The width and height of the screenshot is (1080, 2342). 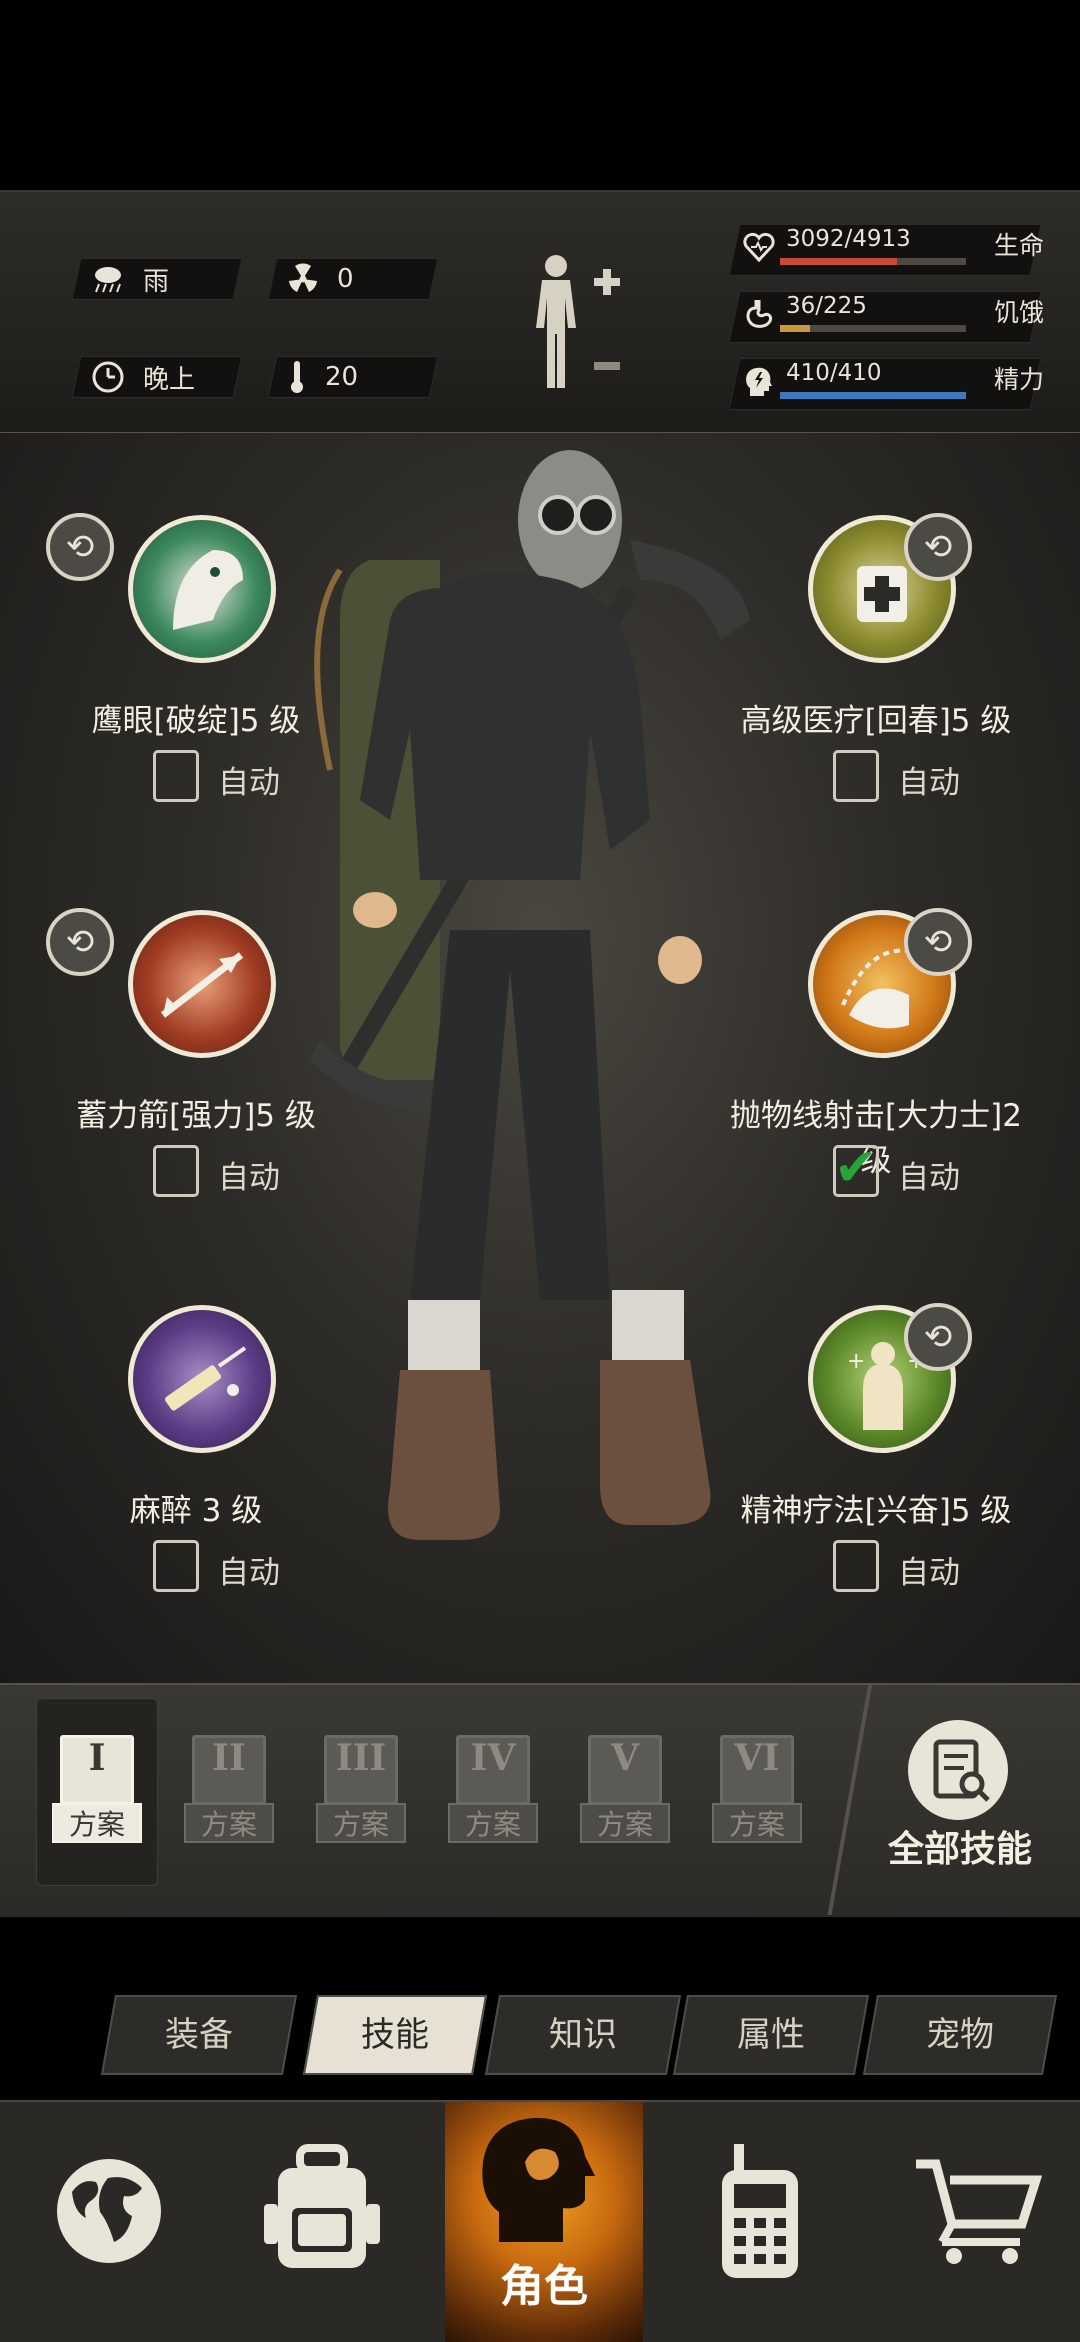 I want to click on human-body-icon, so click(x=578, y=321).